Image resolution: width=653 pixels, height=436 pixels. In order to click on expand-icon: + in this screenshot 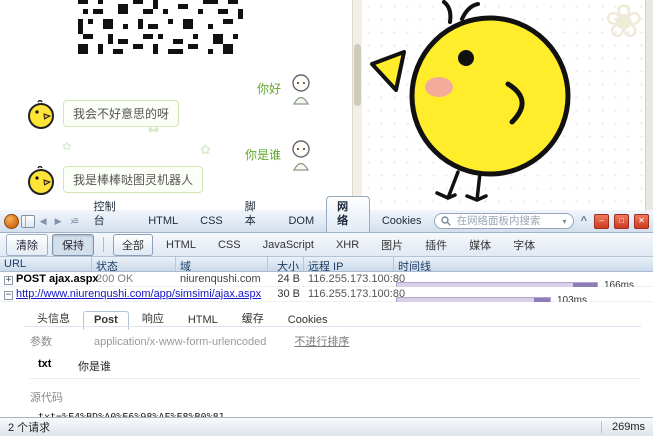, I will do `click(8, 280)`.